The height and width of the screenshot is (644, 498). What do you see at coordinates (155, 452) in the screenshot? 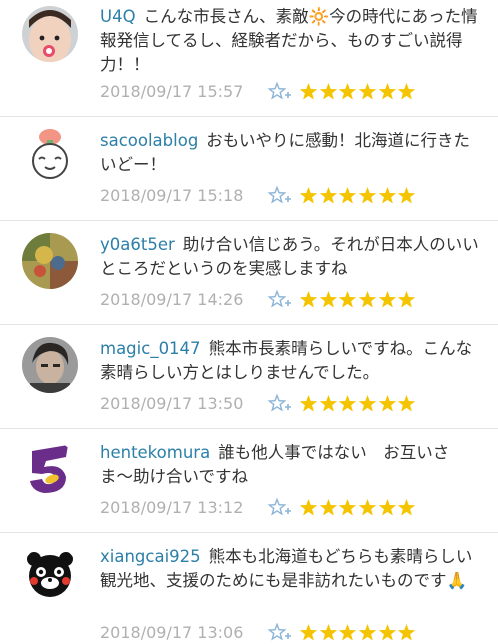
I see `username-link: hentekomura` at bounding box center [155, 452].